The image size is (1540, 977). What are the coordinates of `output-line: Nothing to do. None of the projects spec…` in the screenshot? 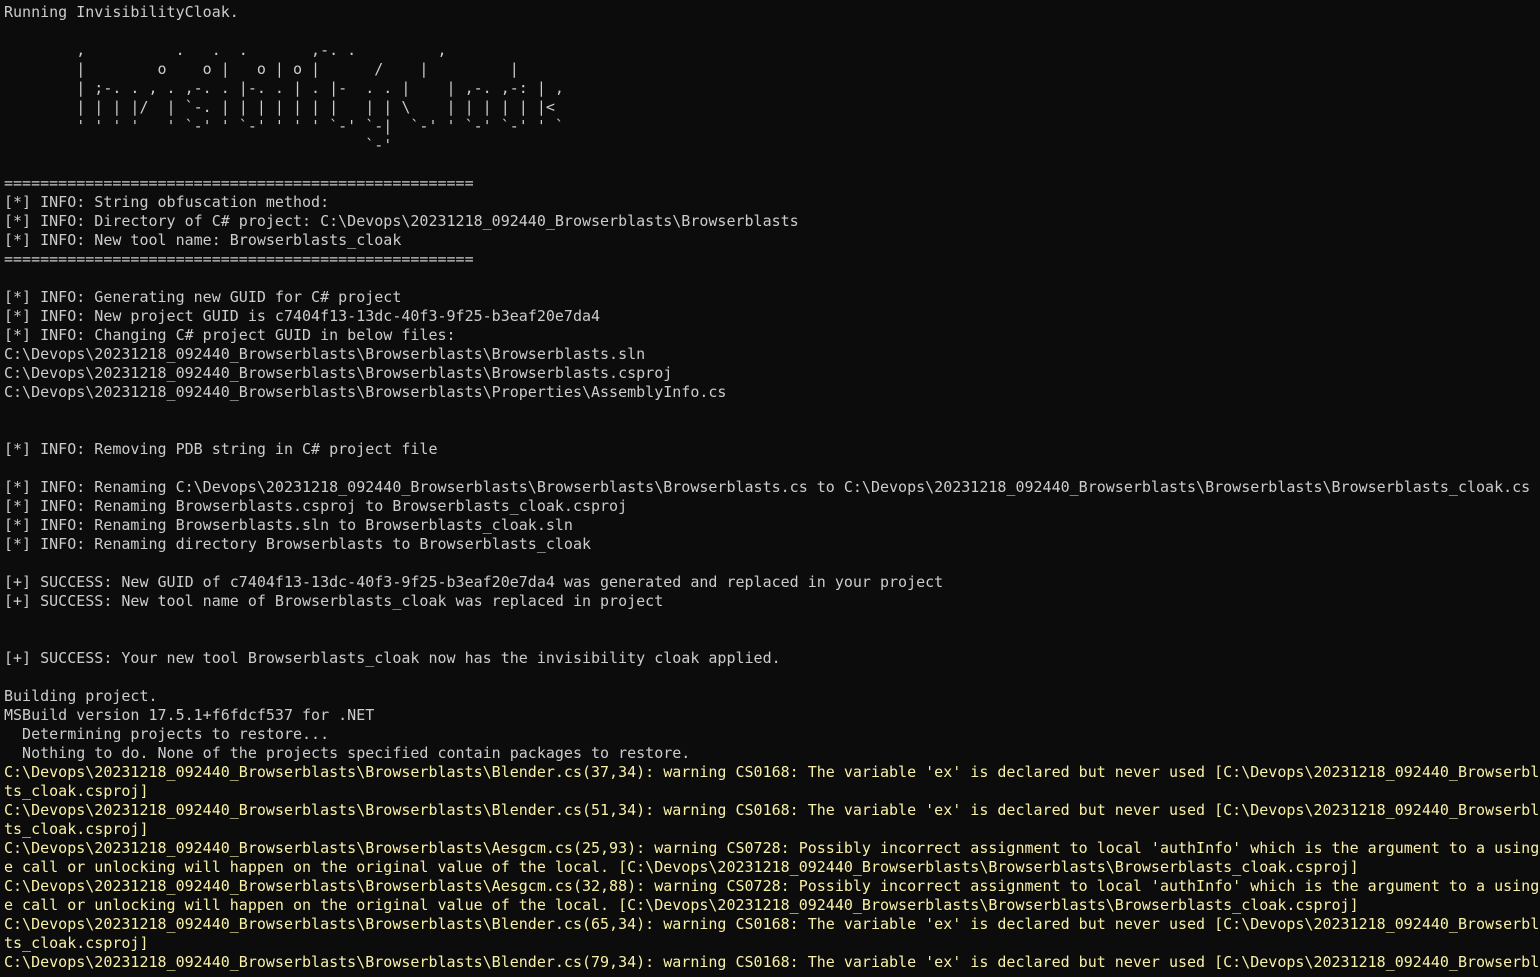 It's located at (347, 753).